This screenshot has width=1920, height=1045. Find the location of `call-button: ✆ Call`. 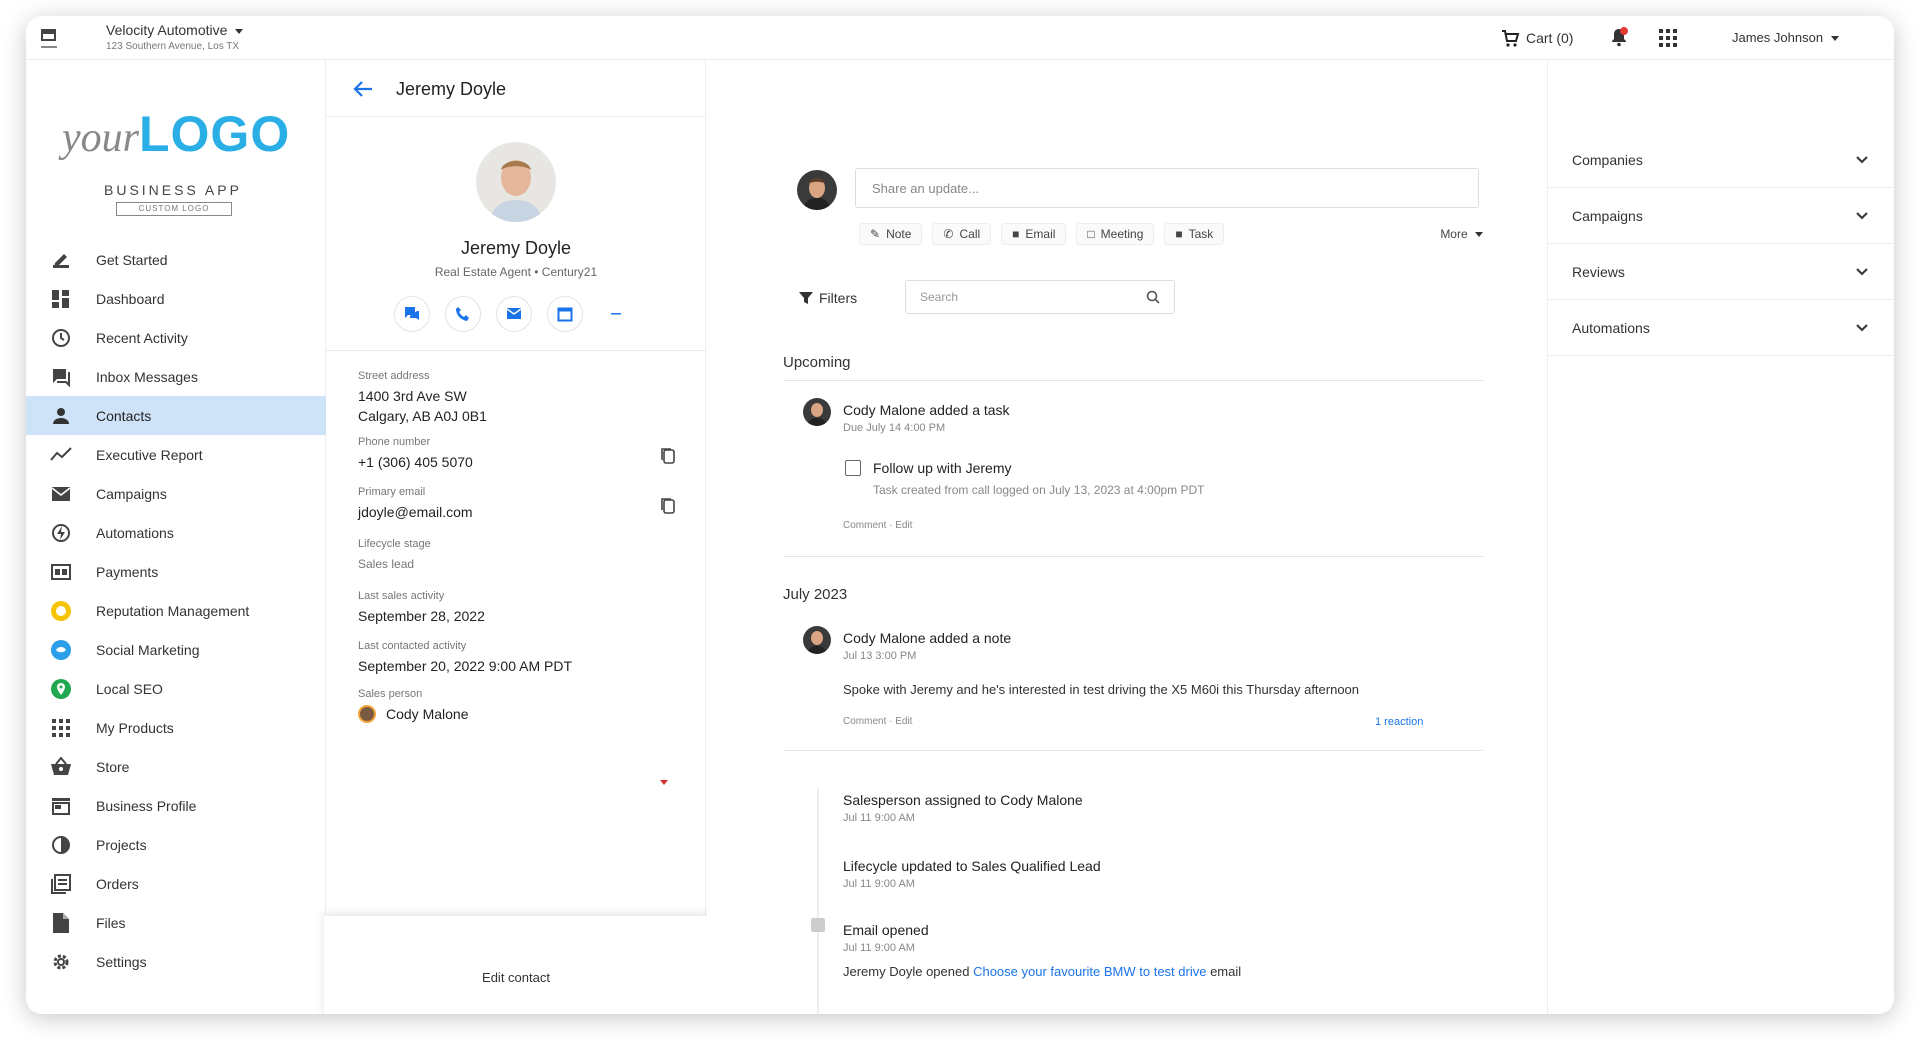

call-button: ✆ Call is located at coordinates (962, 234).